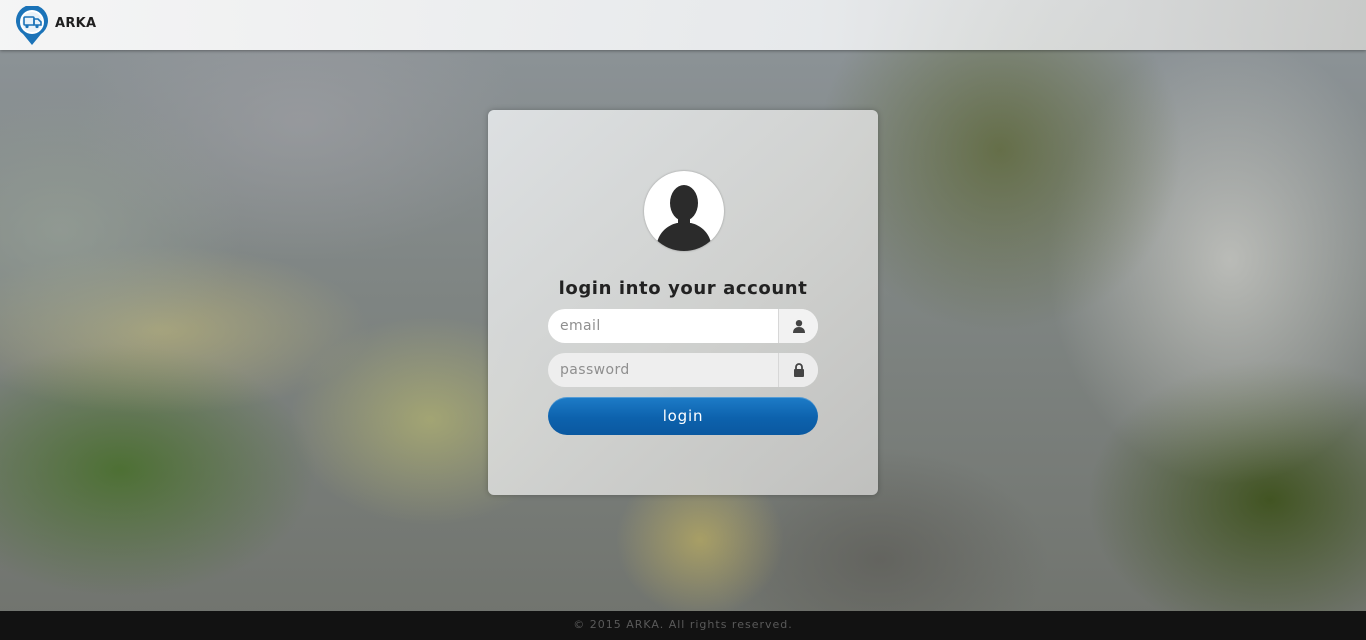 This screenshot has width=1366, height=640. Describe the element at coordinates (683, 25) in the screenshot. I see `top-header: ARKA` at that location.